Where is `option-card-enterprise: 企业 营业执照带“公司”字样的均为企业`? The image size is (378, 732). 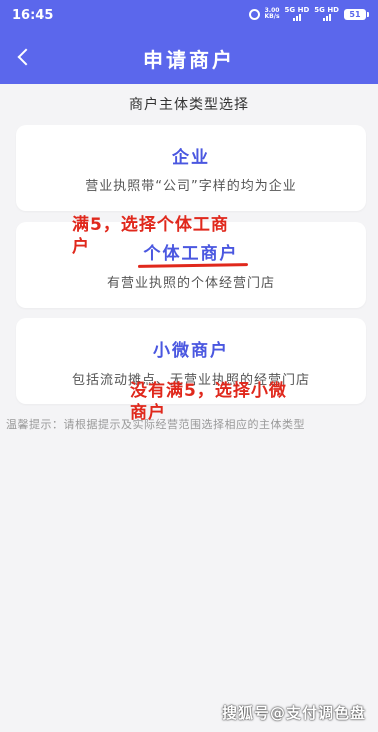 option-card-enterprise: 企业 营业执照带“公司”字样的均为企业 is located at coordinates (191, 168).